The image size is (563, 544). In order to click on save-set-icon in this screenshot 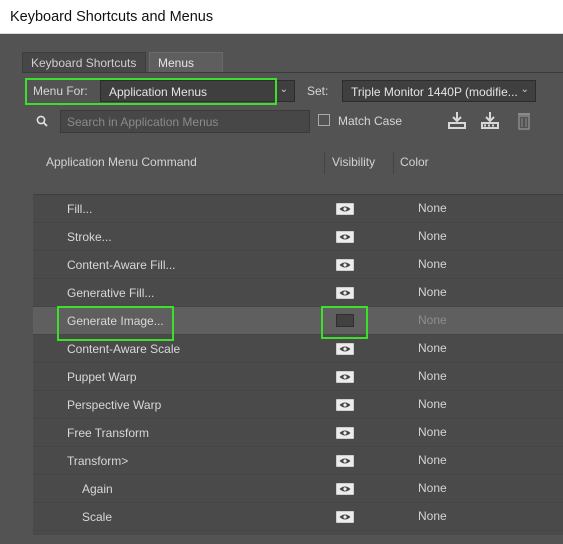, I will do `click(457, 121)`.